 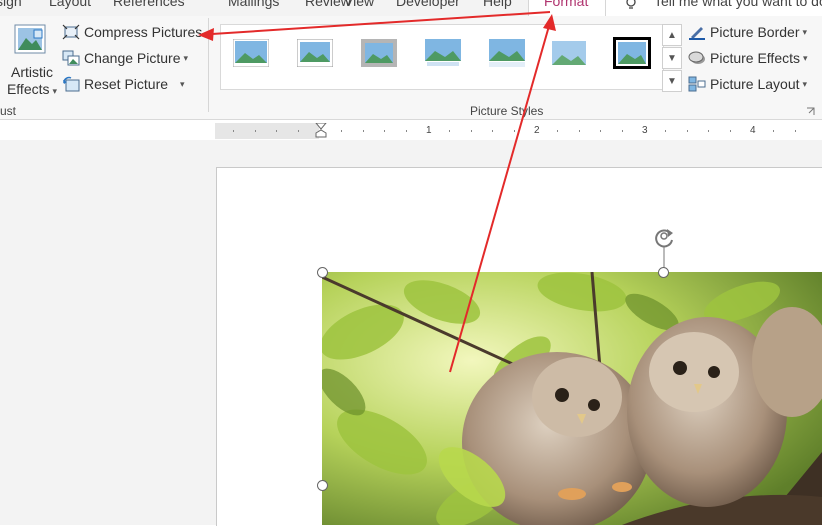 What do you see at coordinates (632, 53) in the screenshot?
I see `picture-style-thumbnail-selected` at bounding box center [632, 53].